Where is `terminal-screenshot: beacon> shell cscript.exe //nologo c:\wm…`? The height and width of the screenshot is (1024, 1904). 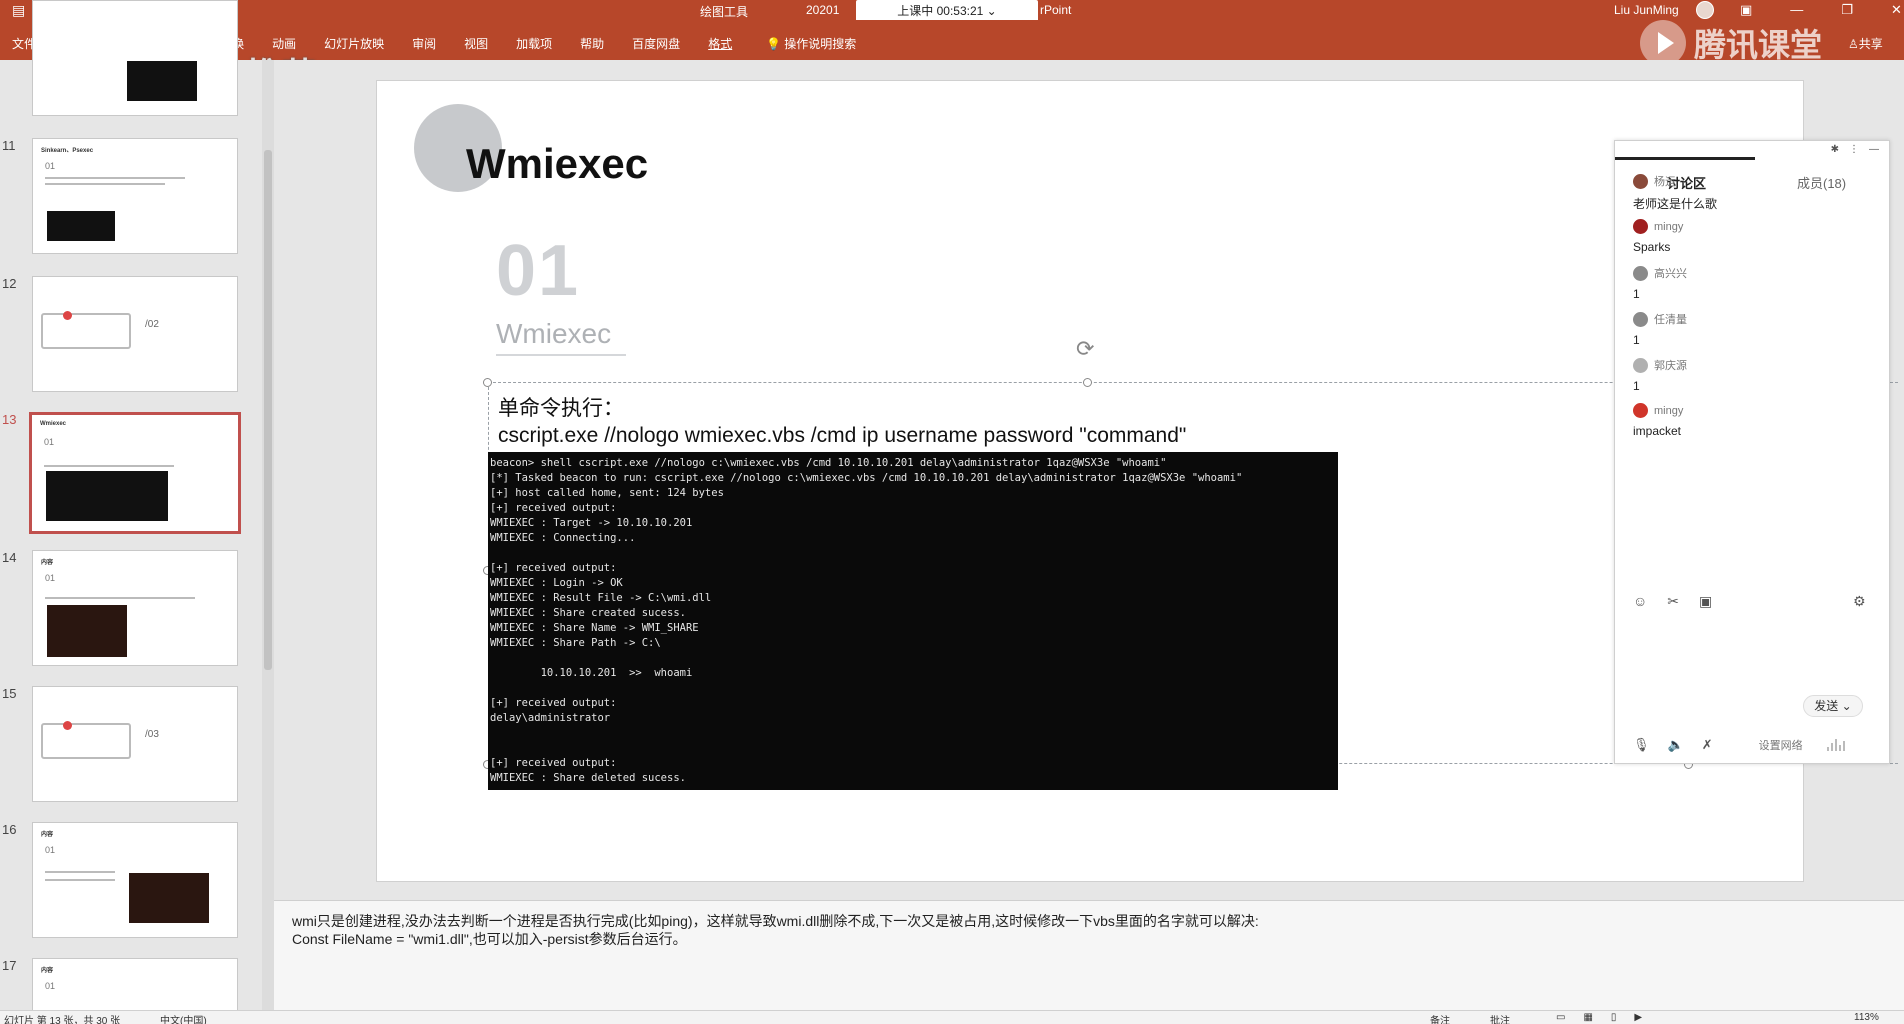
terminal-screenshot: beacon> shell cscript.exe //nologo c:\wm… is located at coordinates (913, 621).